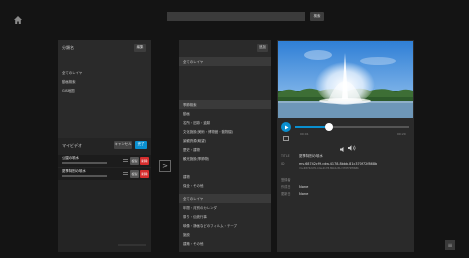 The width and height of the screenshot is (469, 258). I want to click on layer-item-label: 景観資源(眺望), so click(194, 141).